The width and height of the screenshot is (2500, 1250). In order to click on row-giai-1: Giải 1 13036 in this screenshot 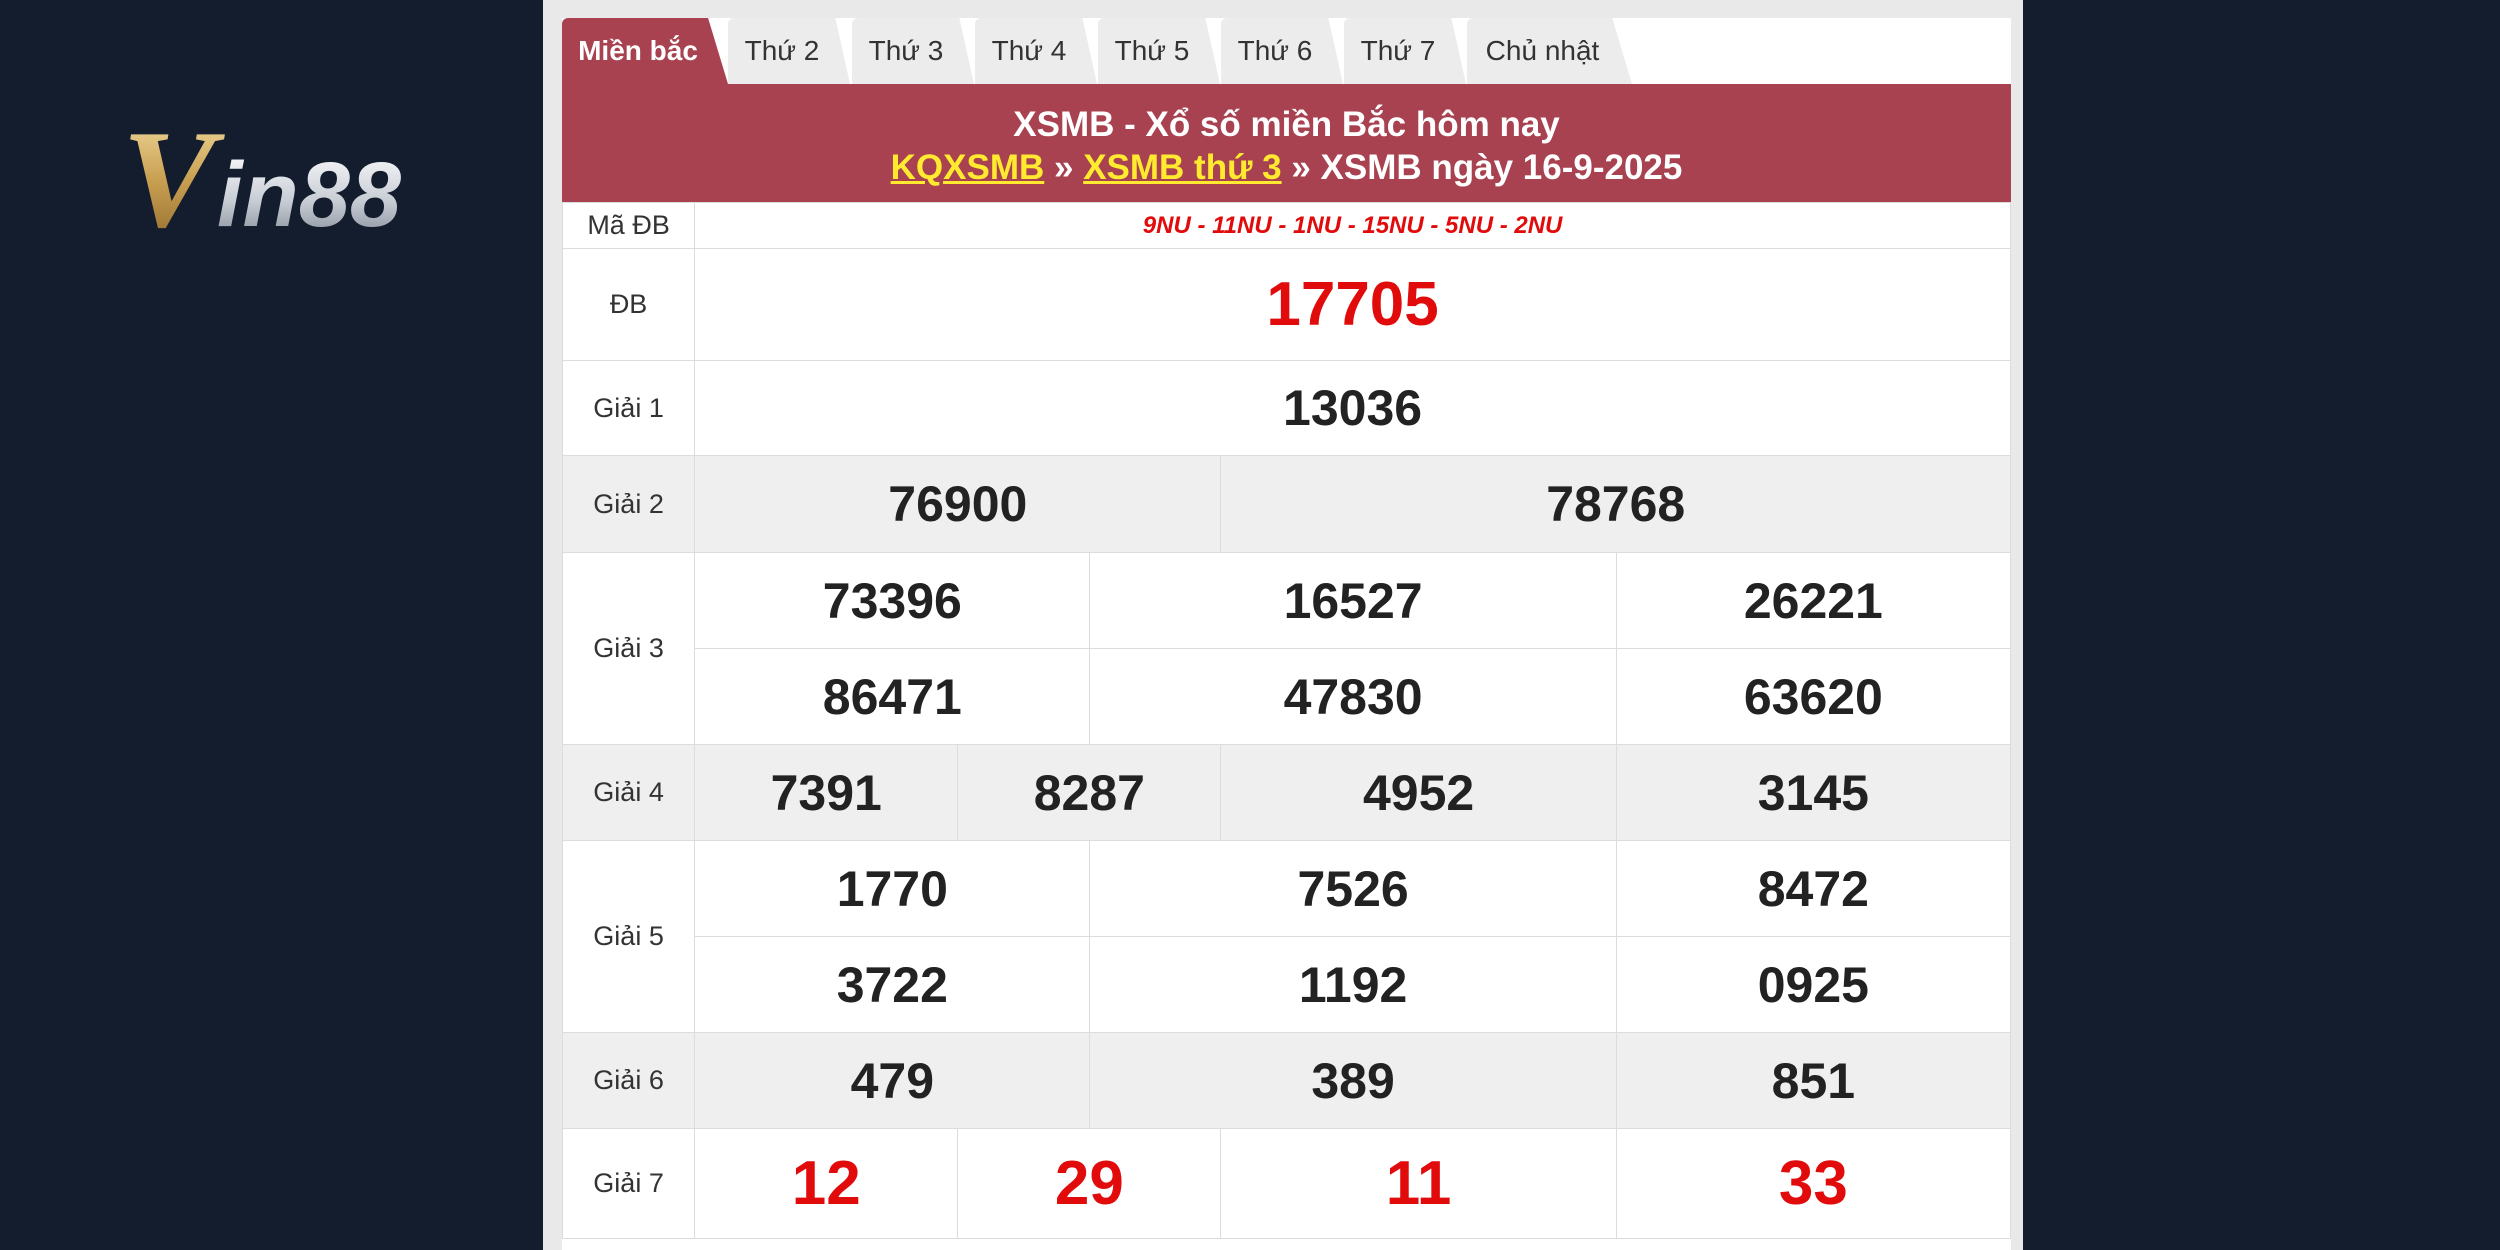, I will do `click(1286, 408)`.